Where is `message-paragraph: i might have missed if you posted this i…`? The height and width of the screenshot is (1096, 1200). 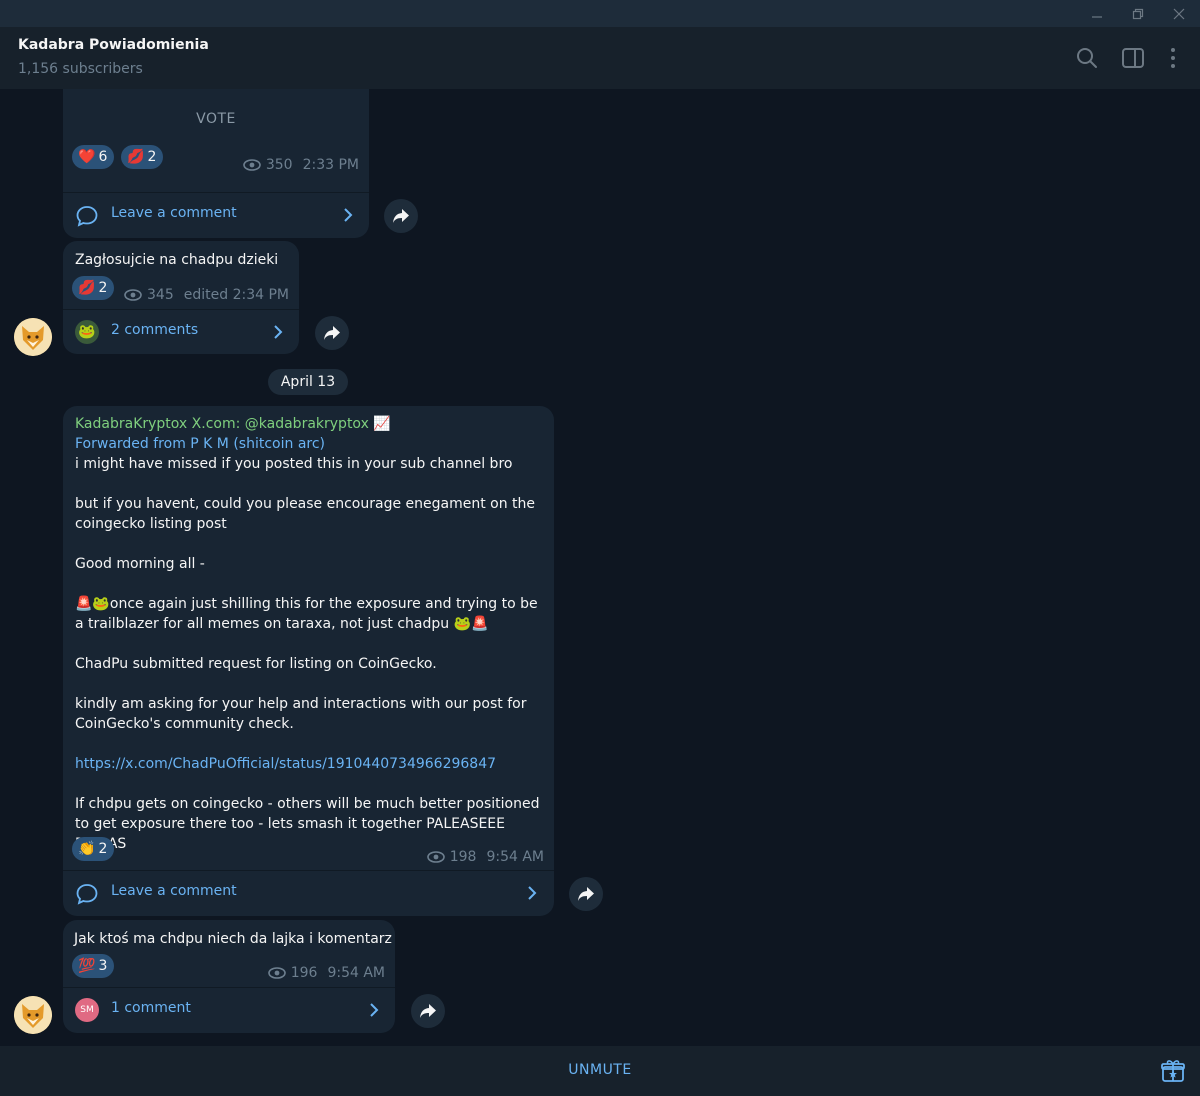
message-paragraph: i might have missed if you posted this i… is located at coordinates (294, 464).